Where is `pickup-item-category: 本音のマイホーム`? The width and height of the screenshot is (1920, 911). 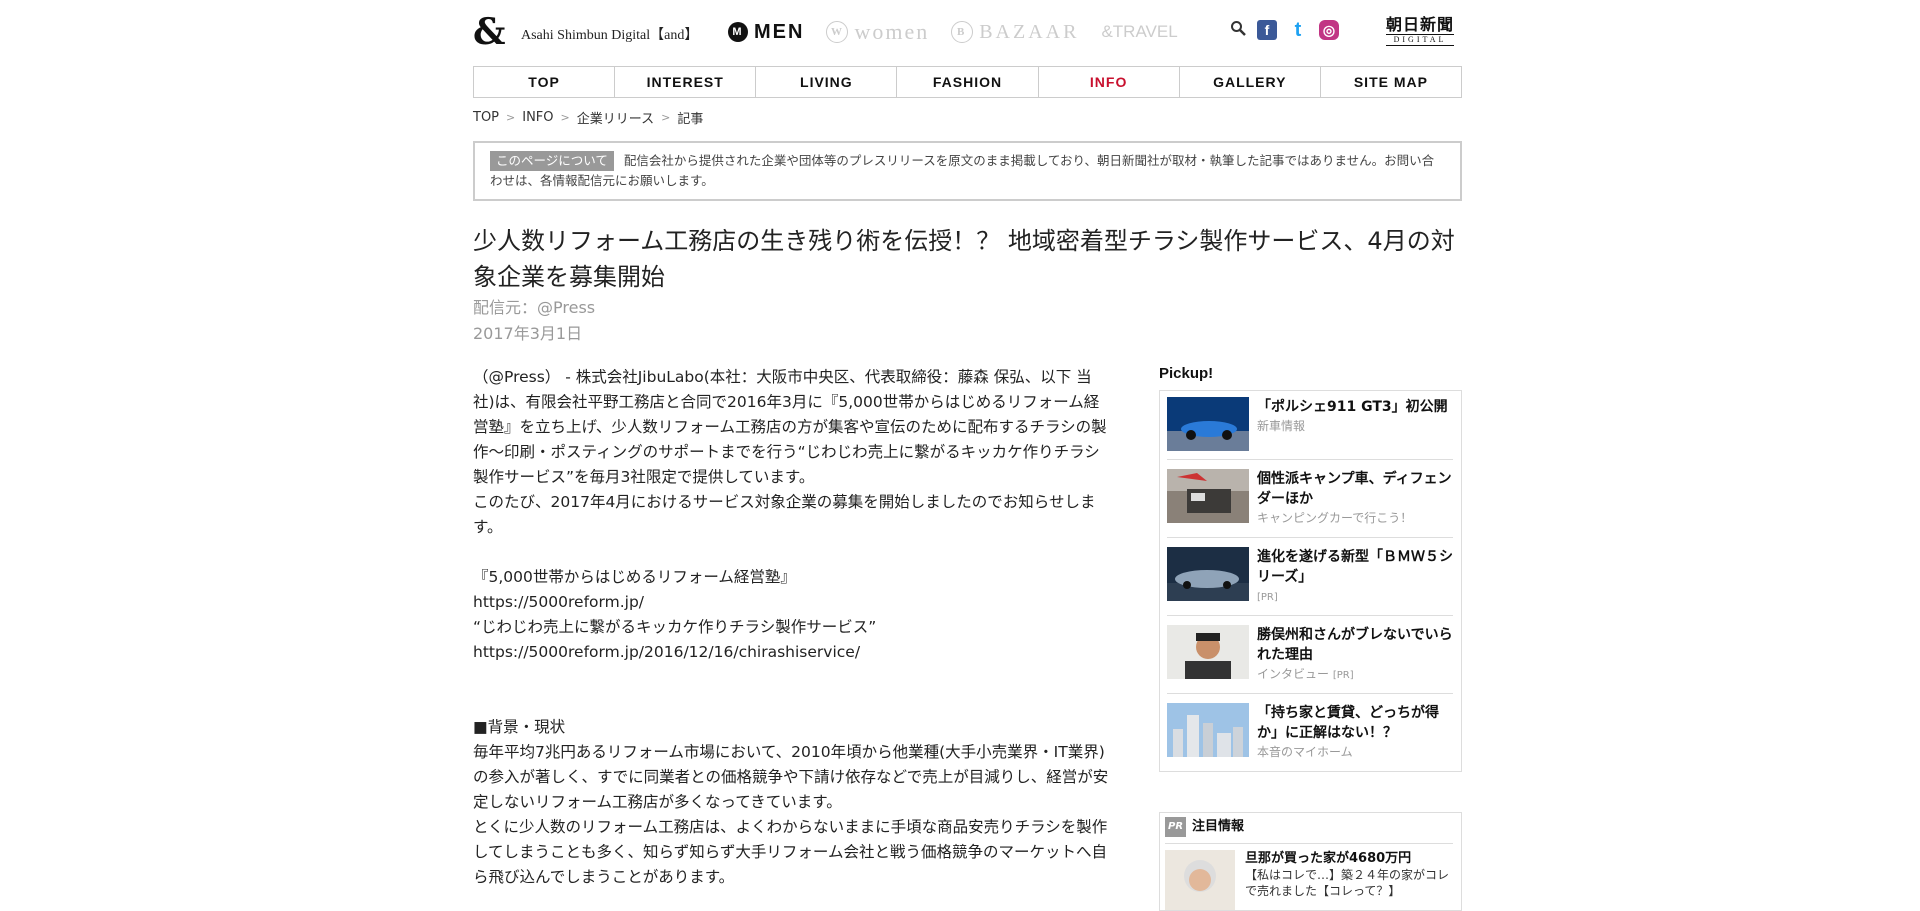
pickup-item-category: 本音のマイホーム is located at coordinates (1305, 752).